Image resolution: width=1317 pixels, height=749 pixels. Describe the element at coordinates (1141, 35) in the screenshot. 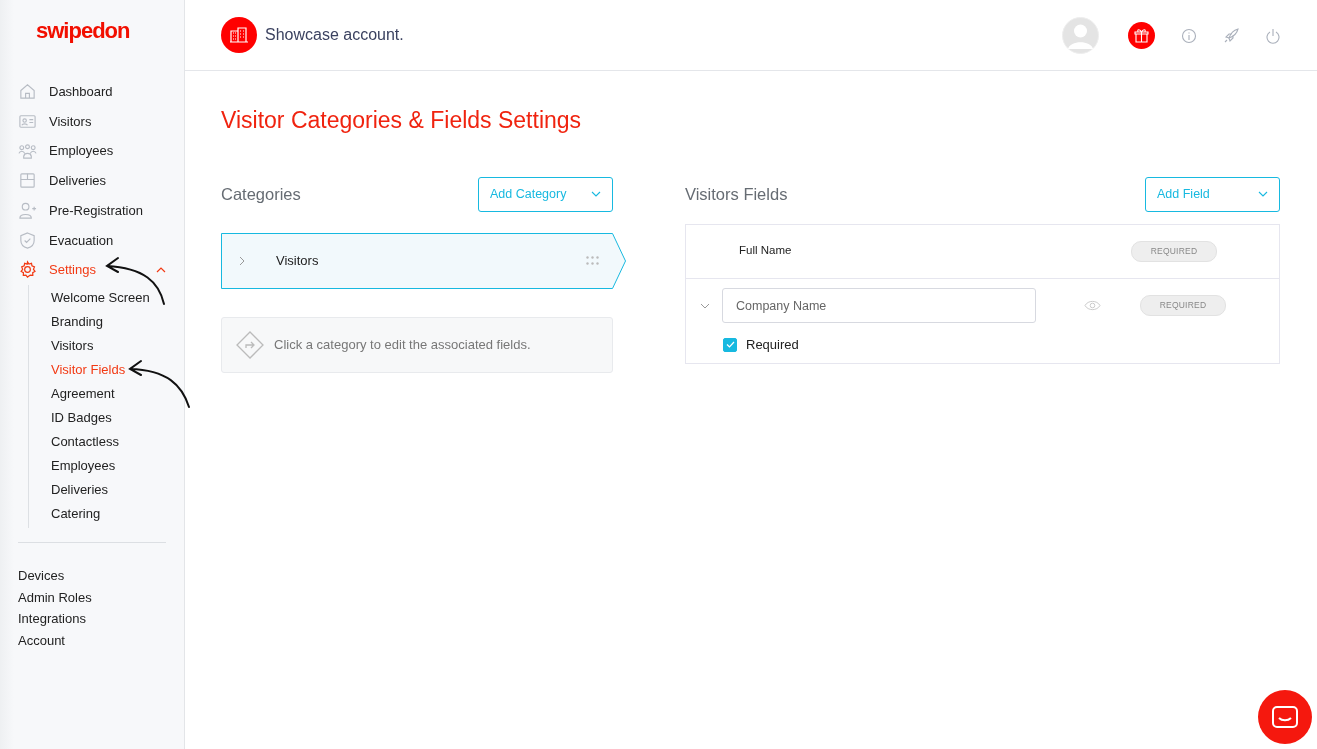

I see `gift-icon` at that location.